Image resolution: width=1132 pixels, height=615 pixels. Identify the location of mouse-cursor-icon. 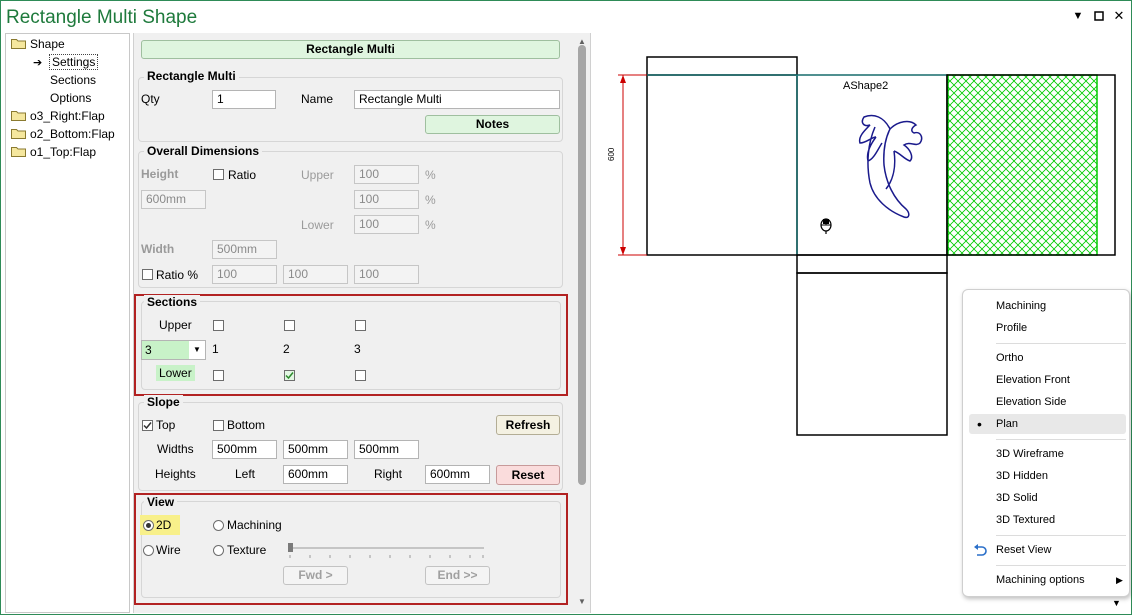
(826, 226).